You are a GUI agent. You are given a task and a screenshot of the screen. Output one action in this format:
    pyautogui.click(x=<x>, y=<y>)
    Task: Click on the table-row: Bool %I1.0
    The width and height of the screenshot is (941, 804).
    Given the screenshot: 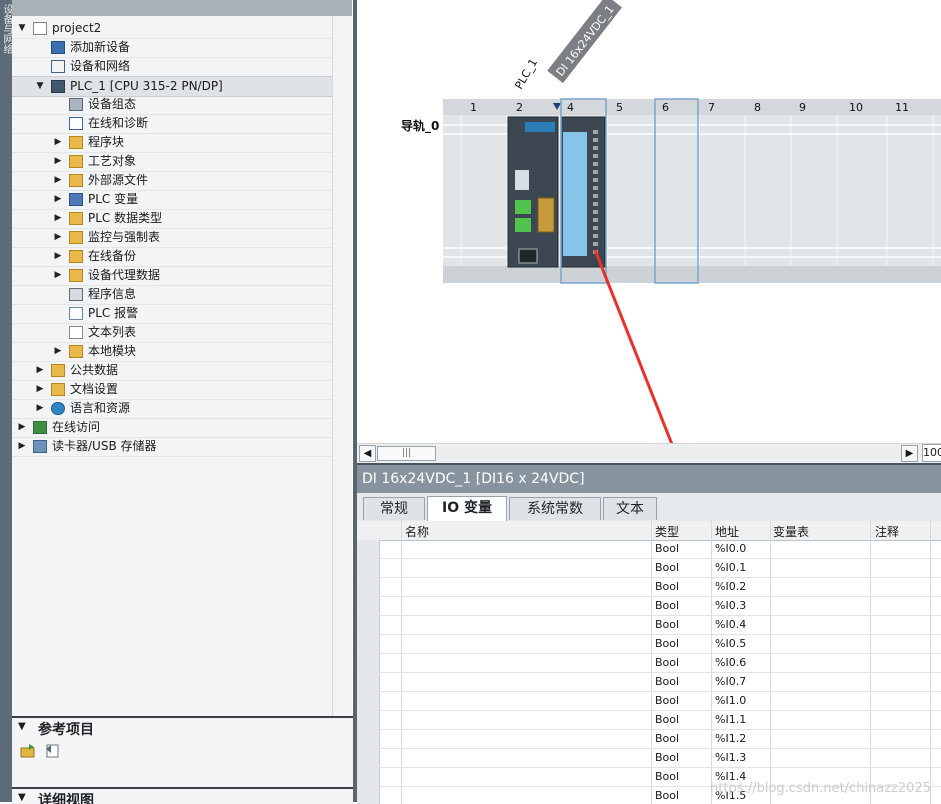 What is the action you would take?
    pyautogui.click(x=649, y=701)
    